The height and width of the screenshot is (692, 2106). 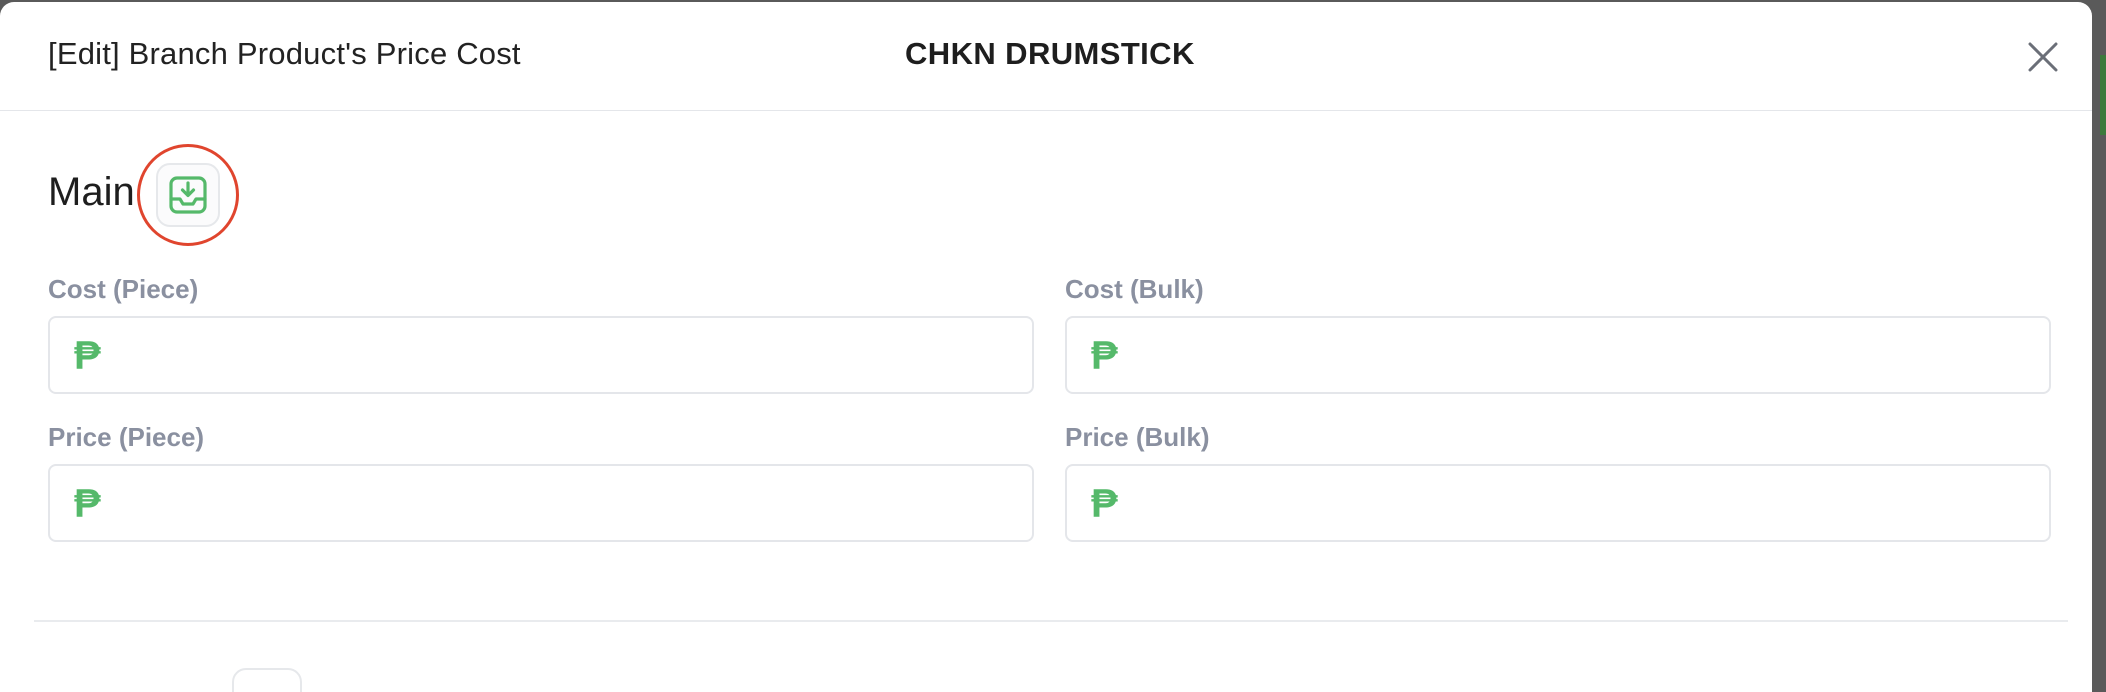 I want to click on section-title-main: Main, so click(x=91, y=192).